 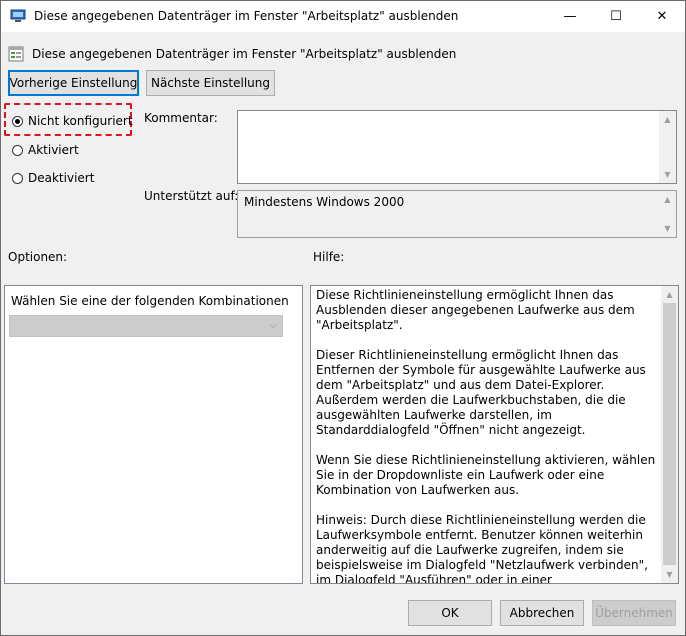 I want to click on radio-label: Nicht konfiguriert, so click(x=80, y=121).